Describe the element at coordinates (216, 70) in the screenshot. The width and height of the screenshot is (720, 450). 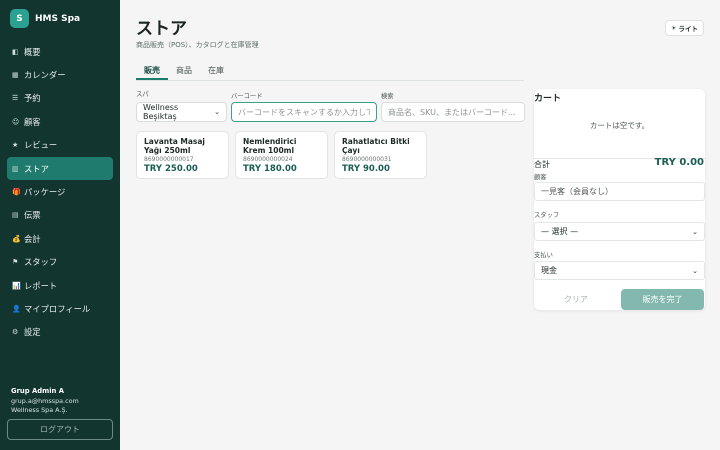
I see `tab-inventory: 在庫` at that location.